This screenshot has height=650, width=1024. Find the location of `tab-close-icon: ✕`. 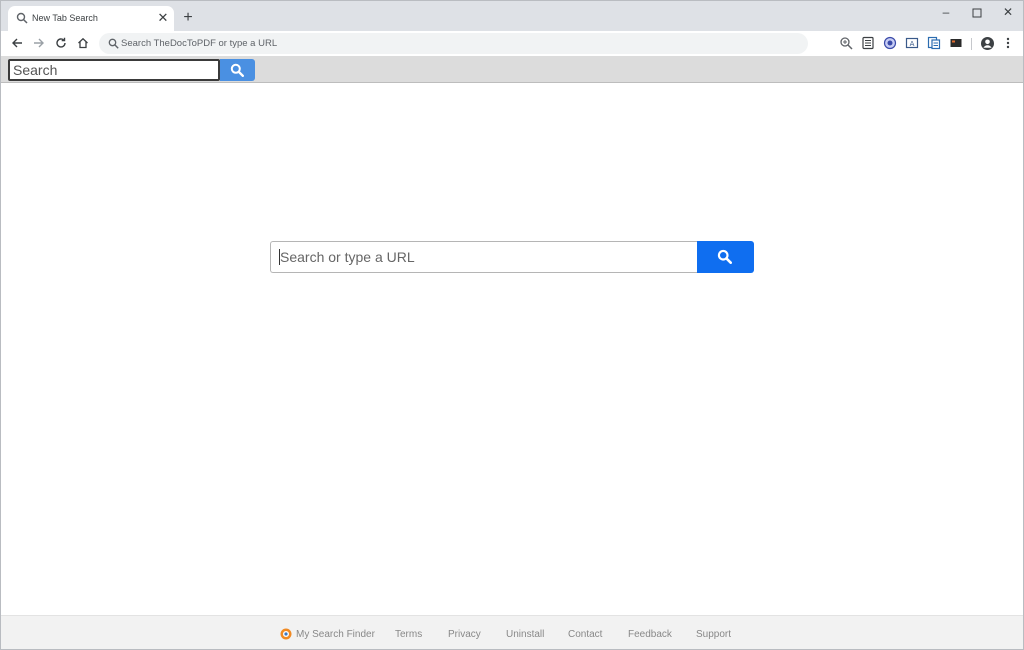

tab-close-icon: ✕ is located at coordinates (163, 18).